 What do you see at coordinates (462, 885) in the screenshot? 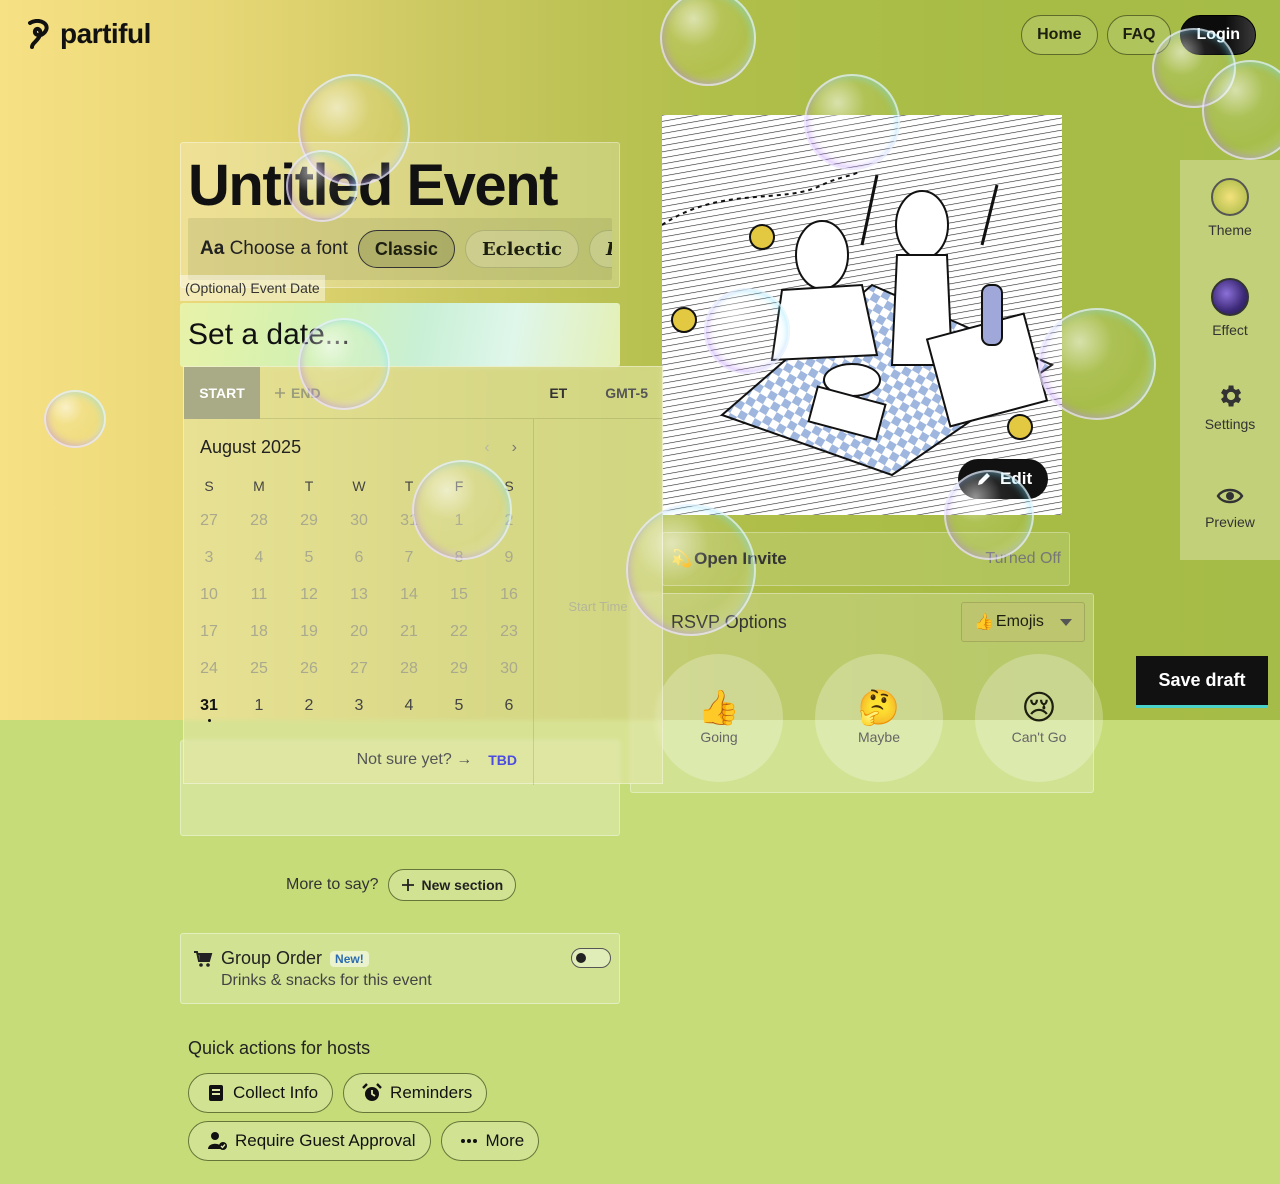
I see `new-section-label: New section` at bounding box center [462, 885].